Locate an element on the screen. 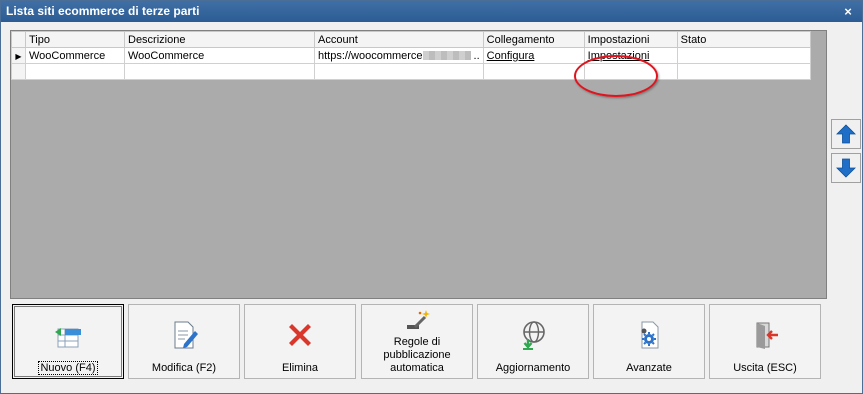 This screenshot has height=394, width=863. new-row-placeholder is located at coordinates (411, 71).